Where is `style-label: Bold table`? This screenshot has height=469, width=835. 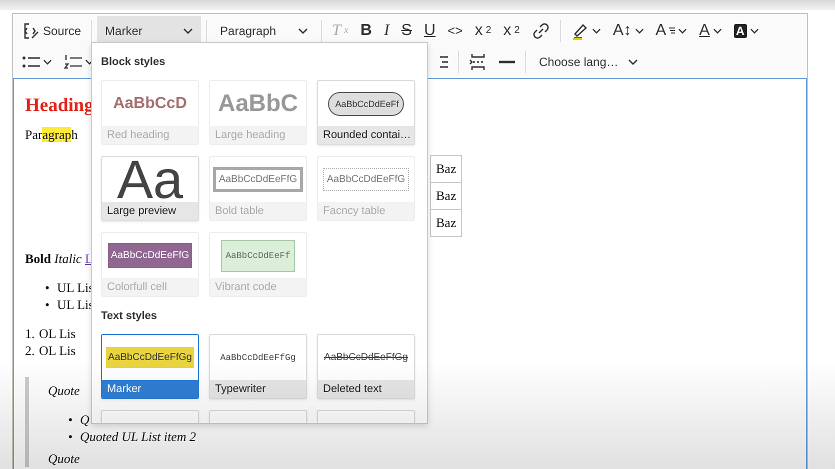 style-label: Bold table is located at coordinates (258, 211).